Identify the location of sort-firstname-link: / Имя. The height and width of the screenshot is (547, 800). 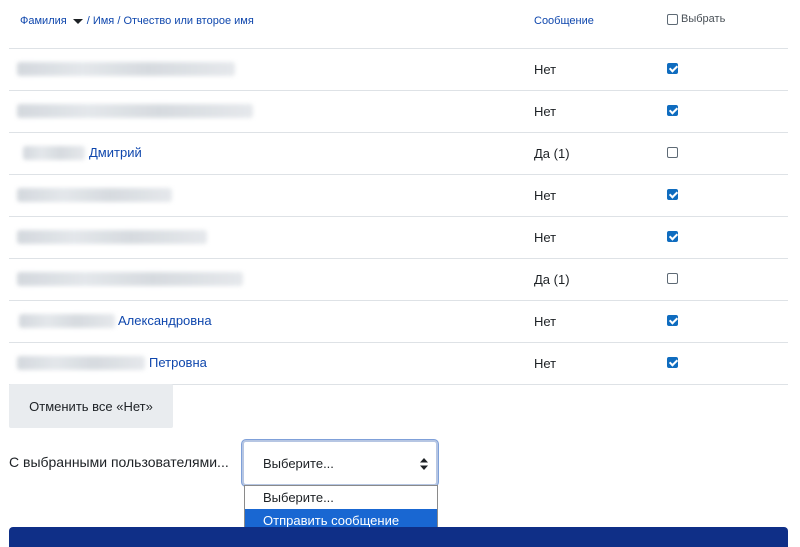
(101, 21).